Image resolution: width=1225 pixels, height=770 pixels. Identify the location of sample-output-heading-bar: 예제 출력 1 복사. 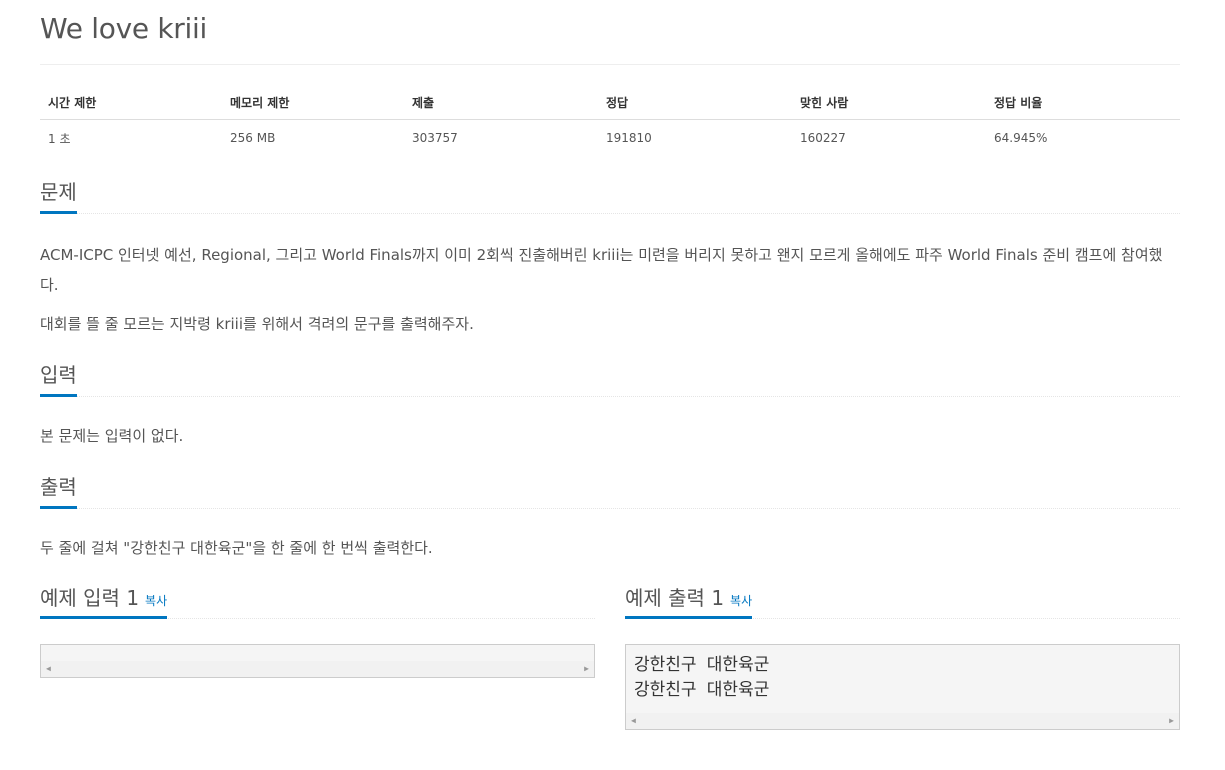
(902, 600).